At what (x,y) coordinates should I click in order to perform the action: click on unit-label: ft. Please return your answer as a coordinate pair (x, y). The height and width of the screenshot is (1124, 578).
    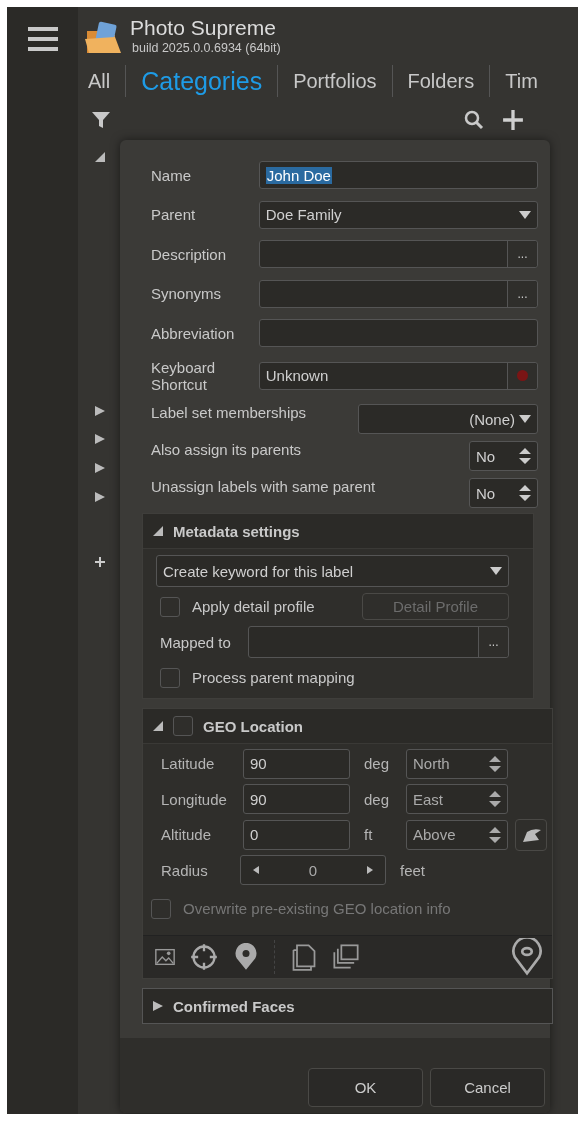
    Looking at the image, I should click on (369, 835).